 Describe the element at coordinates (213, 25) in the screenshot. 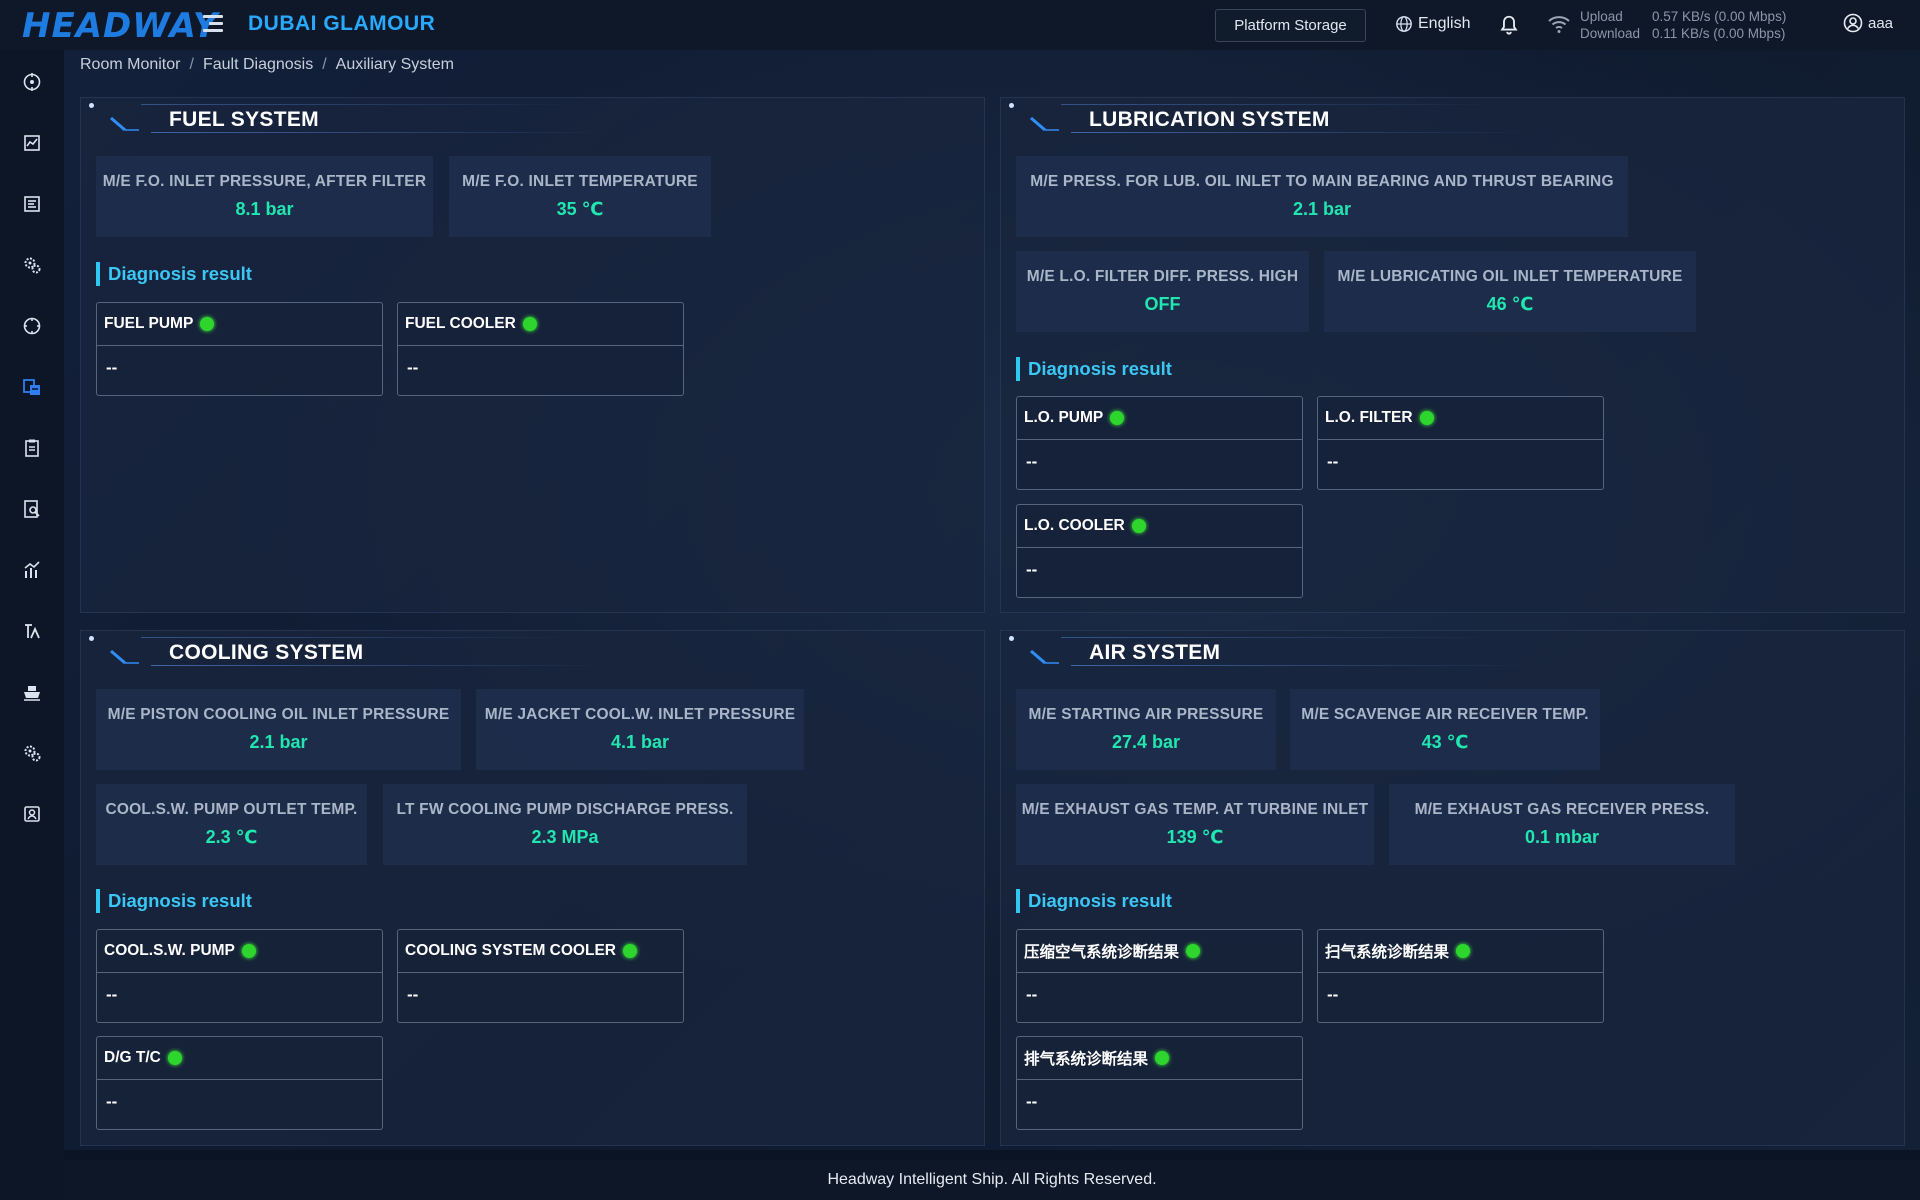

I see `menu-toggle-icon` at that location.